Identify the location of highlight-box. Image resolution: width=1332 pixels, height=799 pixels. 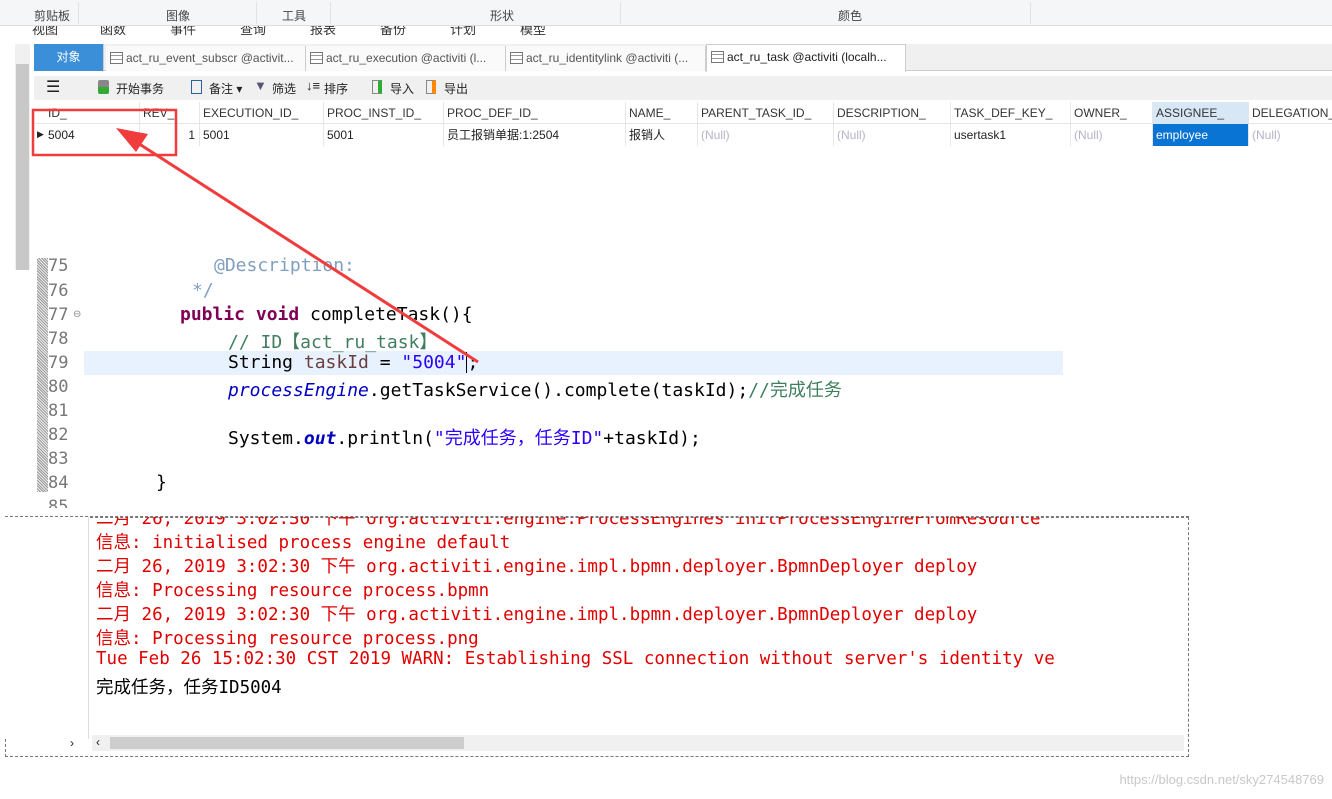
(104, 132).